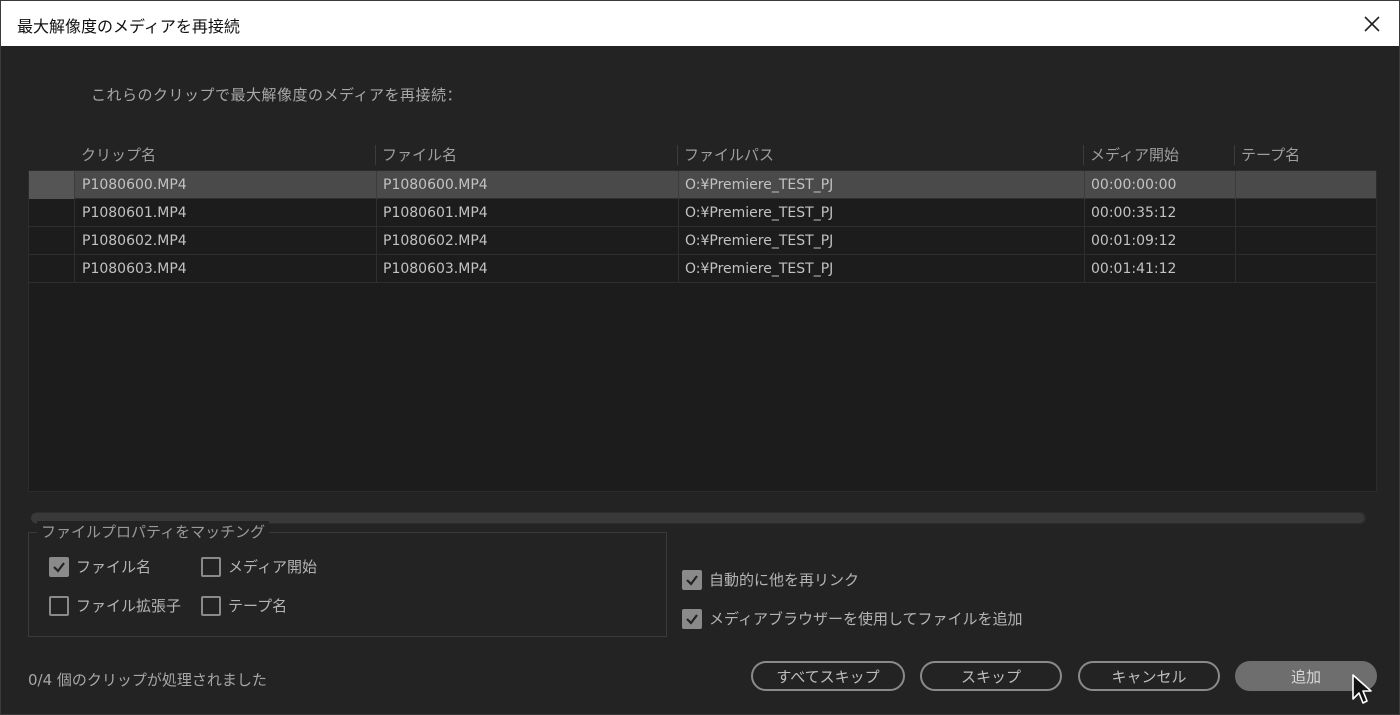 This screenshot has height=715, width=1400. Describe the element at coordinates (1134, 185) in the screenshot. I see `cell-media-start: 00:00:00:00` at that location.